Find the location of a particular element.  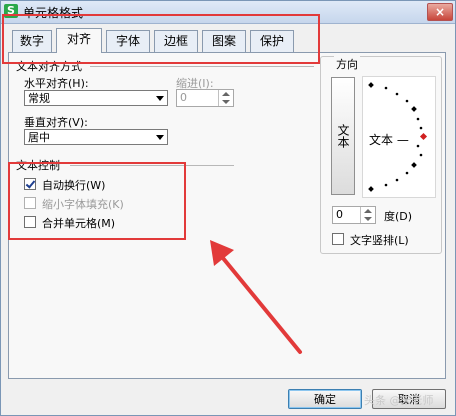

degree-label: 度(D) is located at coordinates (398, 216).